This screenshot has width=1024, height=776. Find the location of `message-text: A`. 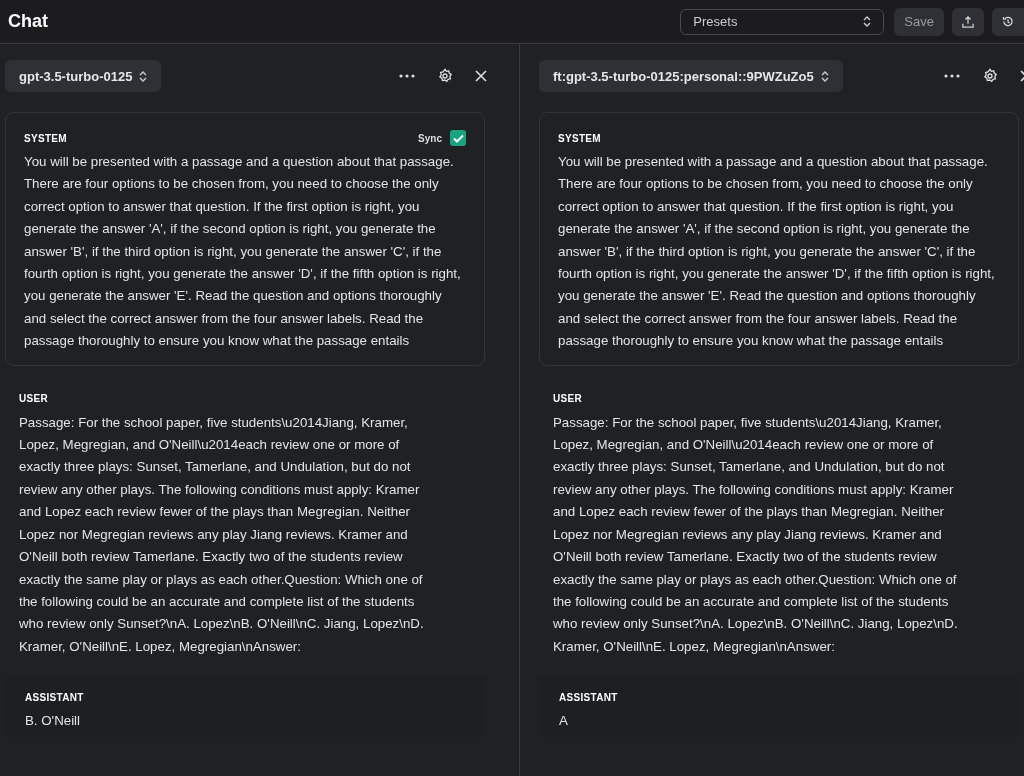

message-text: A is located at coordinates (779, 721).